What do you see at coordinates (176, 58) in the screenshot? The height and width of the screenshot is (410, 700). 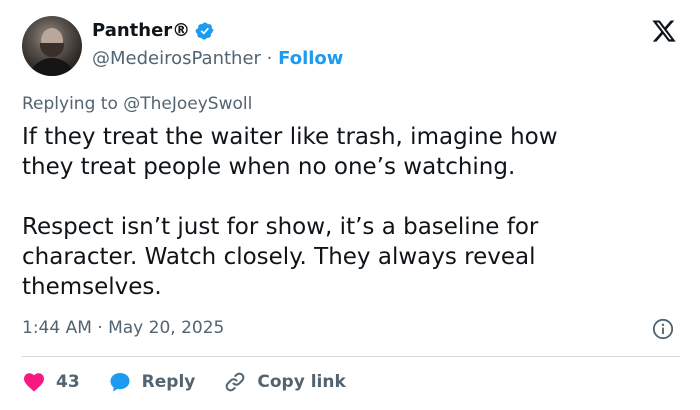 I see `author-handle: @MedeirosPanther` at bounding box center [176, 58].